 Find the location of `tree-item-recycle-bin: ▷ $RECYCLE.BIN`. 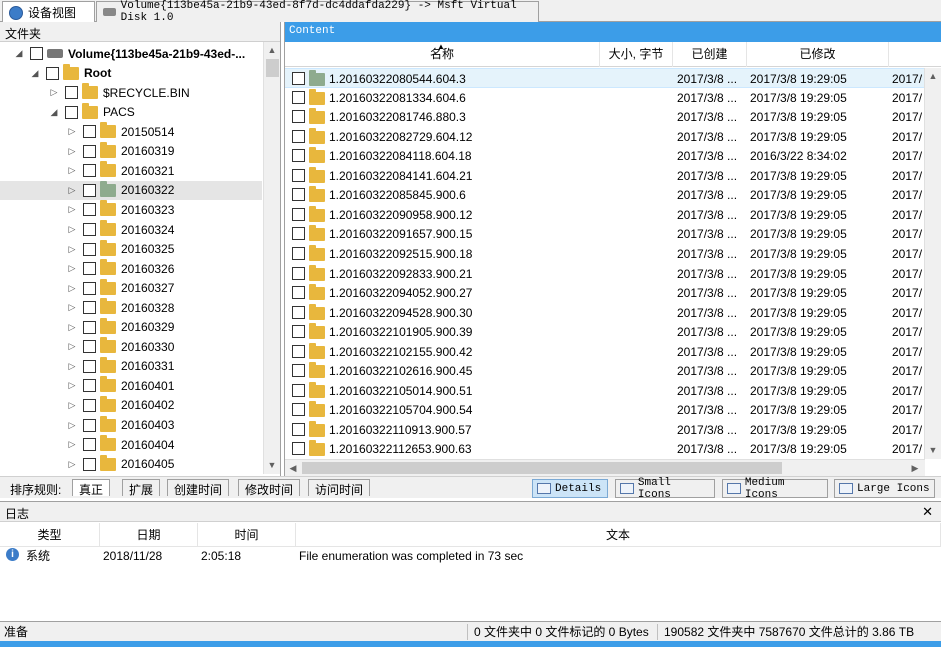

tree-item-recycle-bin: ▷ $RECYCLE.BIN is located at coordinates (118, 93).